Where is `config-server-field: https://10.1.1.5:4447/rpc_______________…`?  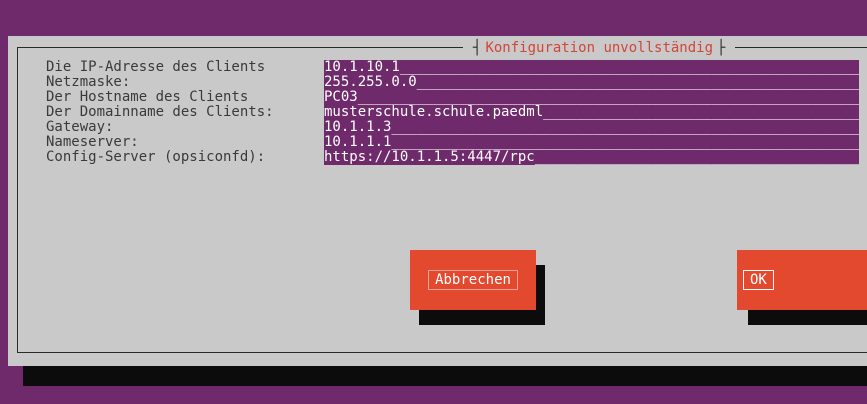 config-server-field: https://10.1.1.5:4447/rpc_______________… is located at coordinates (591, 157).